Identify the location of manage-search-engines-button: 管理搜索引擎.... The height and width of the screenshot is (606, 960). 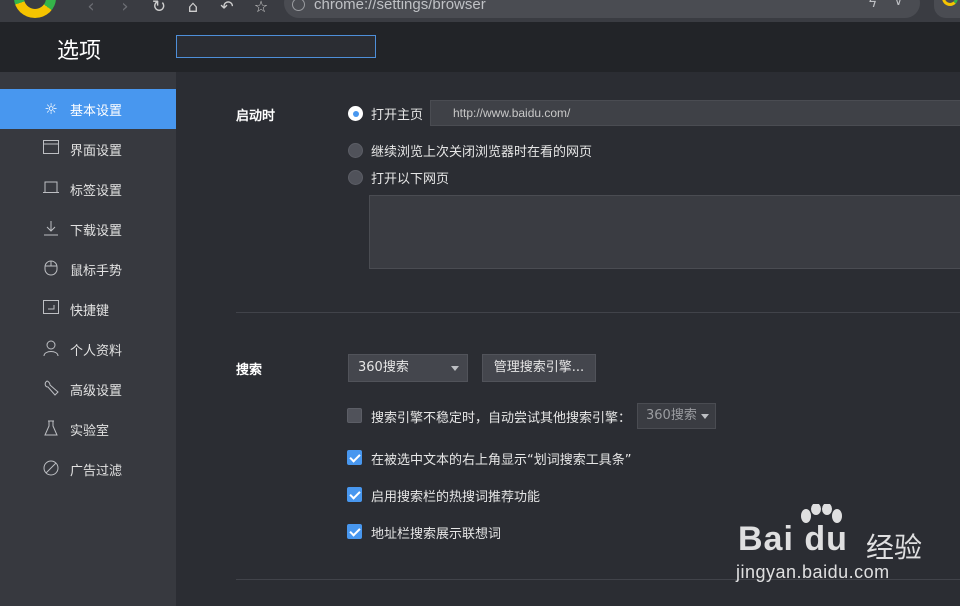
(539, 368).